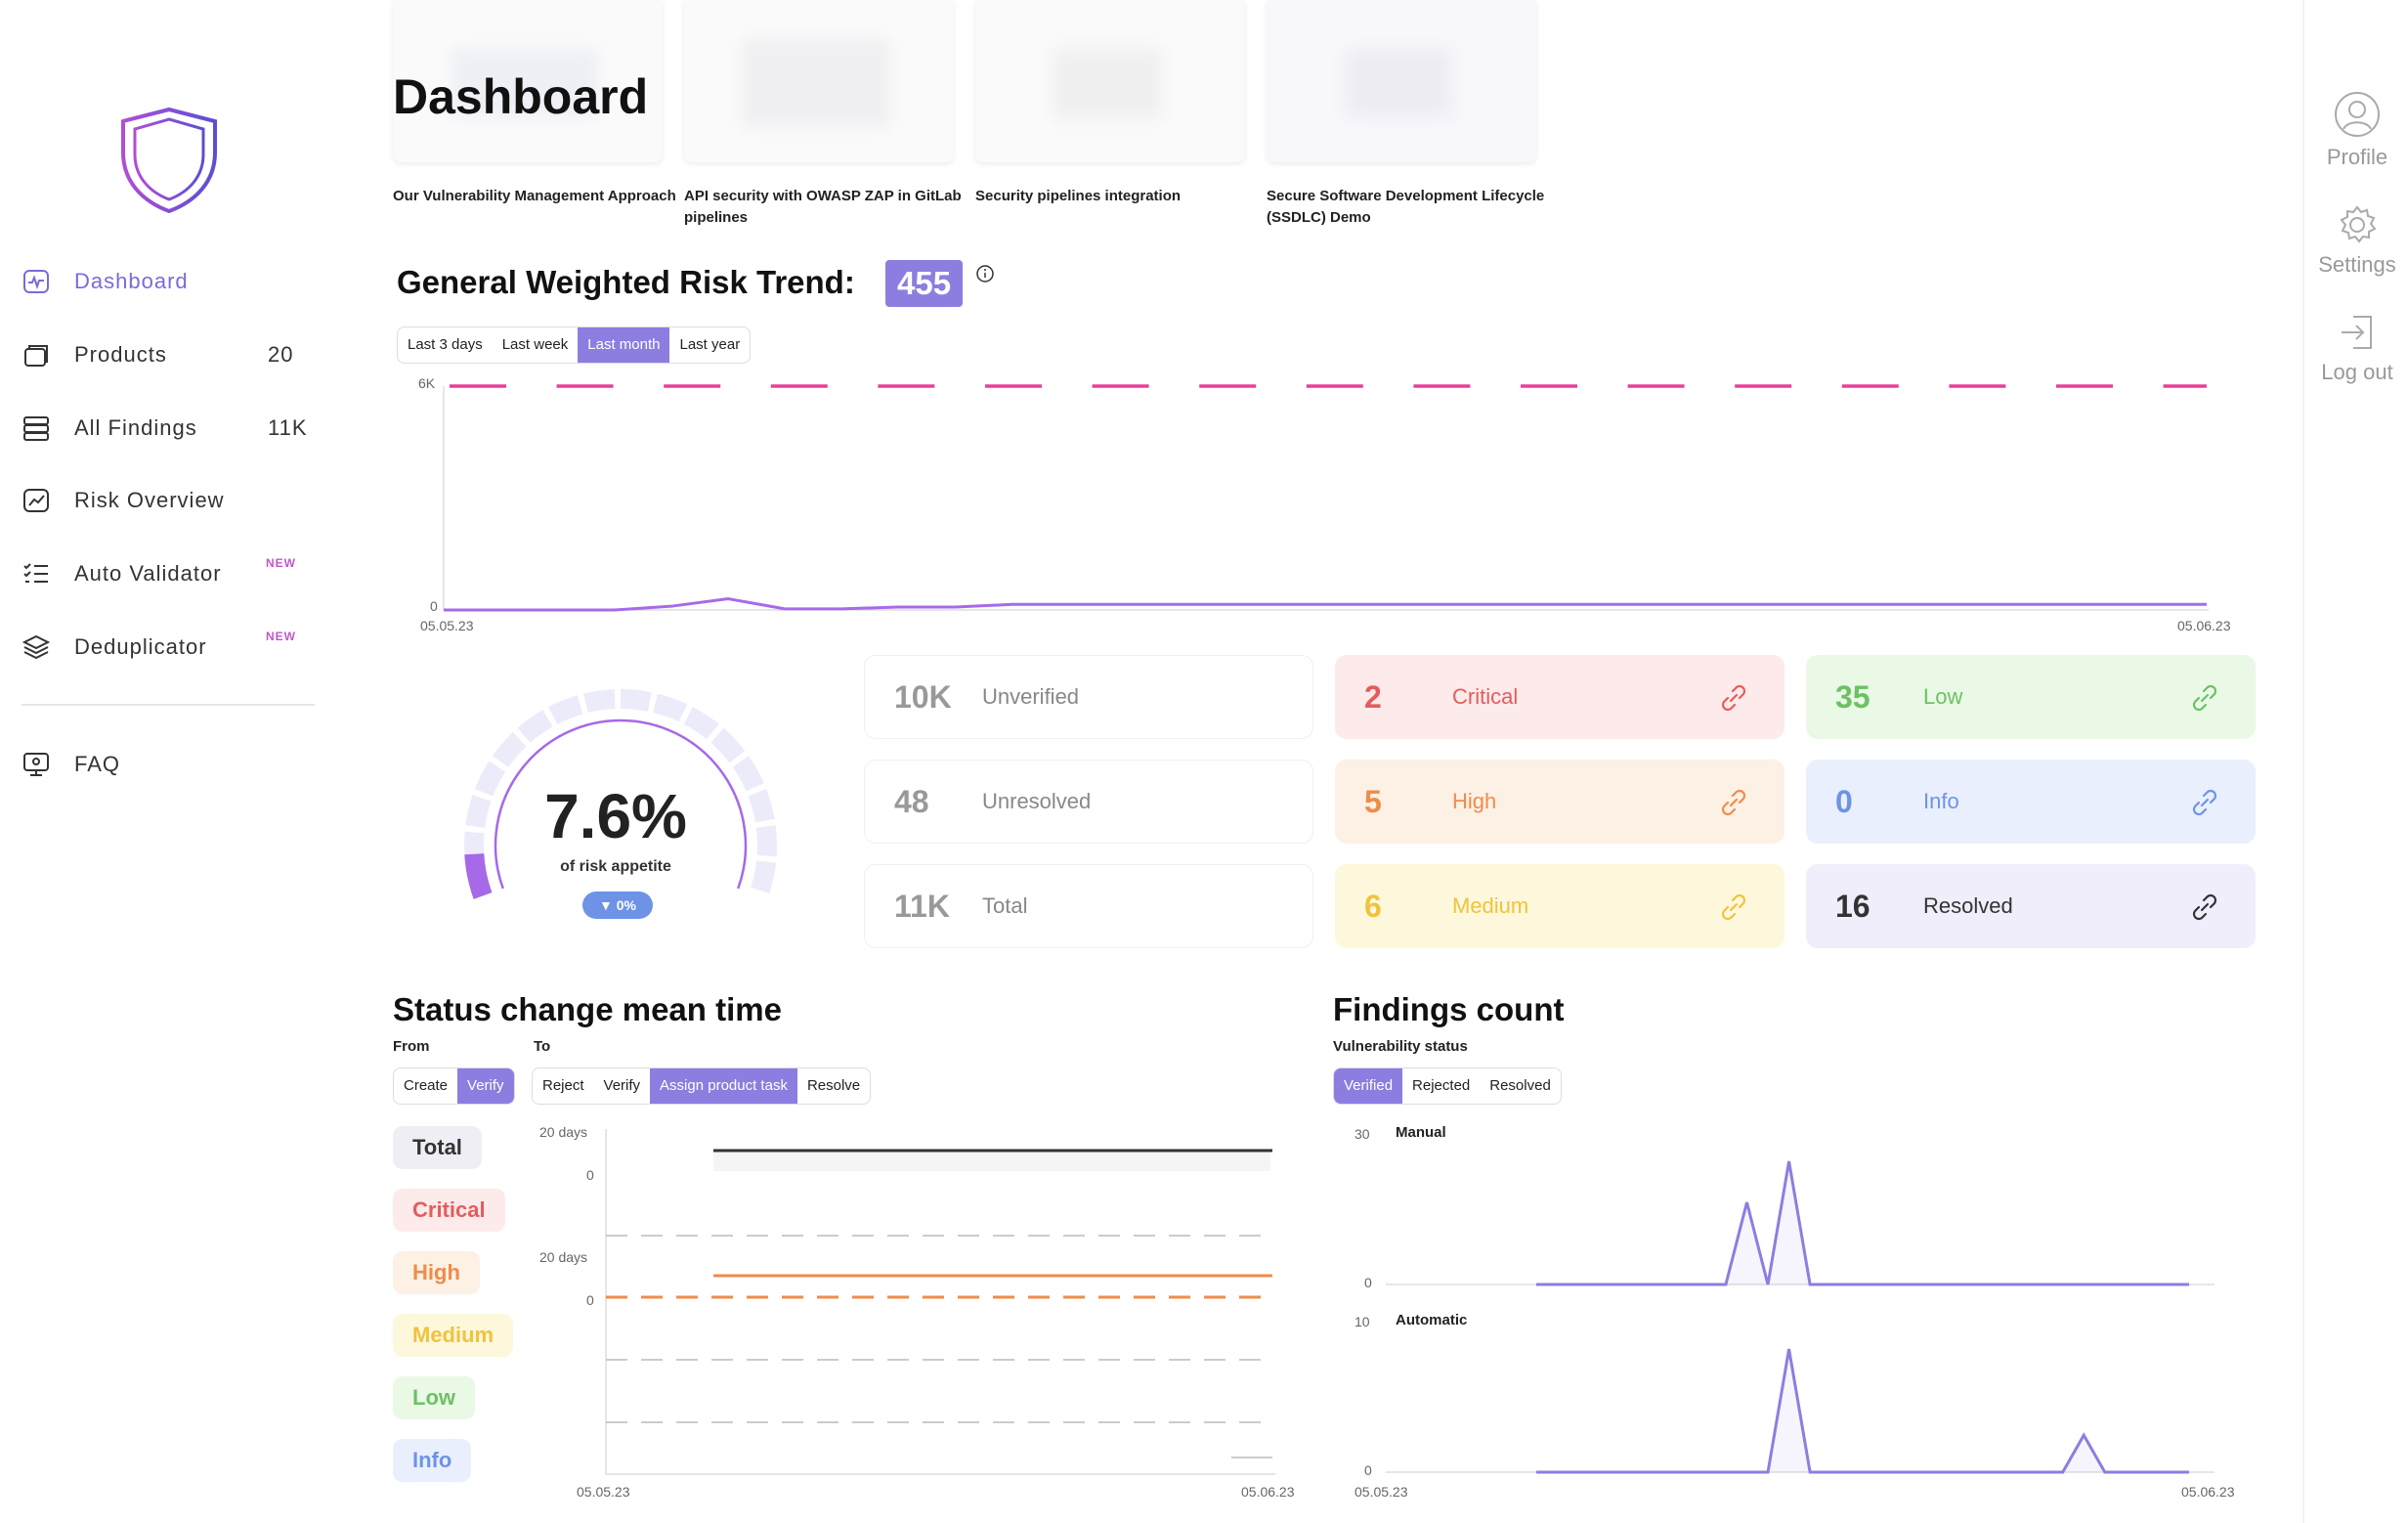  What do you see at coordinates (169, 428) in the screenshot?
I see `sidebar-item-all-findings: All Findings 11K` at bounding box center [169, 428].